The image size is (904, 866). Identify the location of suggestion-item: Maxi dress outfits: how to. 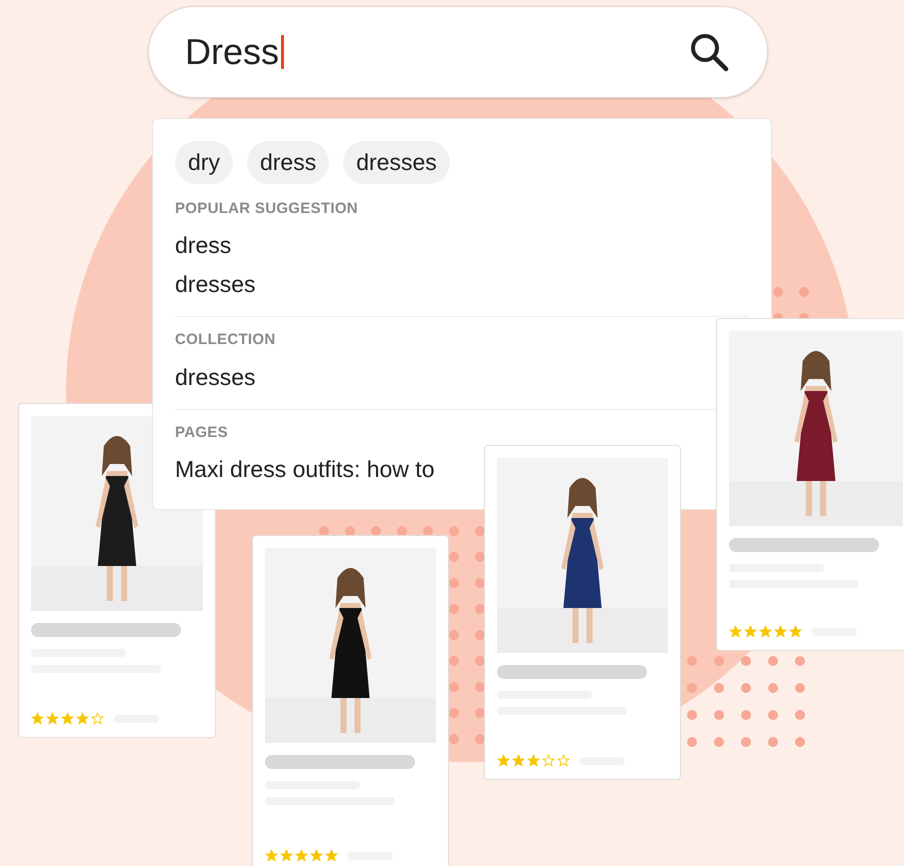
(304, 469).